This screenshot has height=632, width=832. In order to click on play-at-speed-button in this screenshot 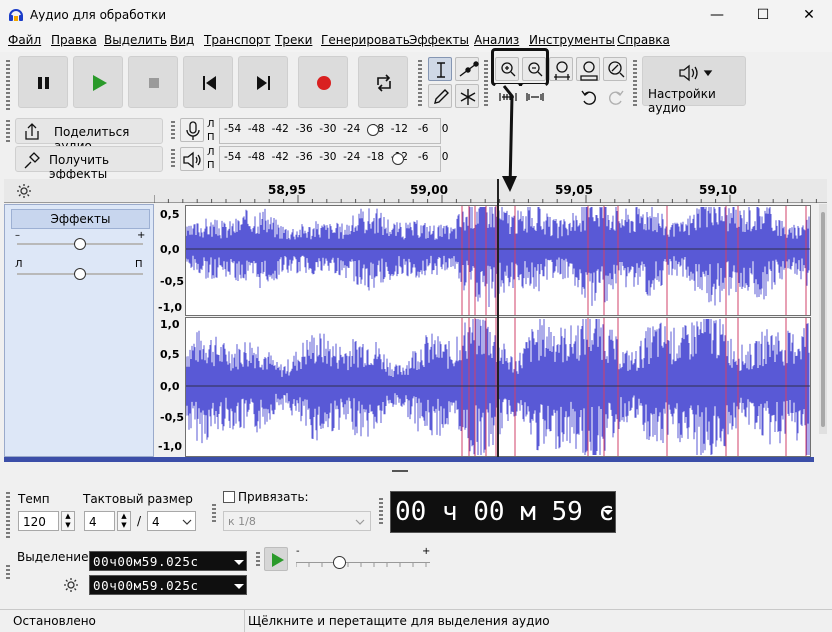, I will do `click(276, 559)`.